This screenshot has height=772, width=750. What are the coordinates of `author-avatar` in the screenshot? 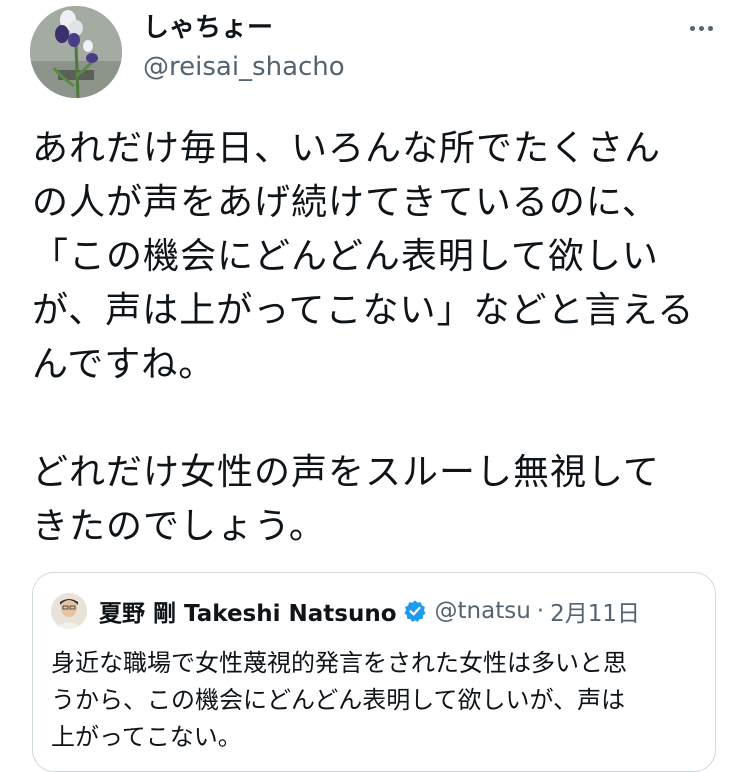 It's located at (76, 52).